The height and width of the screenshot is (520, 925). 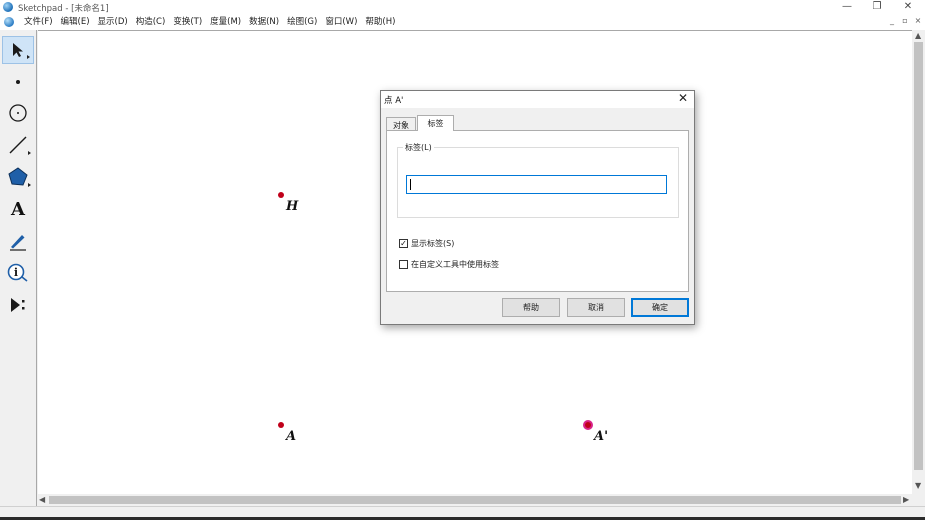 I want to click on text-tool: A, so click(x=18, y=209).